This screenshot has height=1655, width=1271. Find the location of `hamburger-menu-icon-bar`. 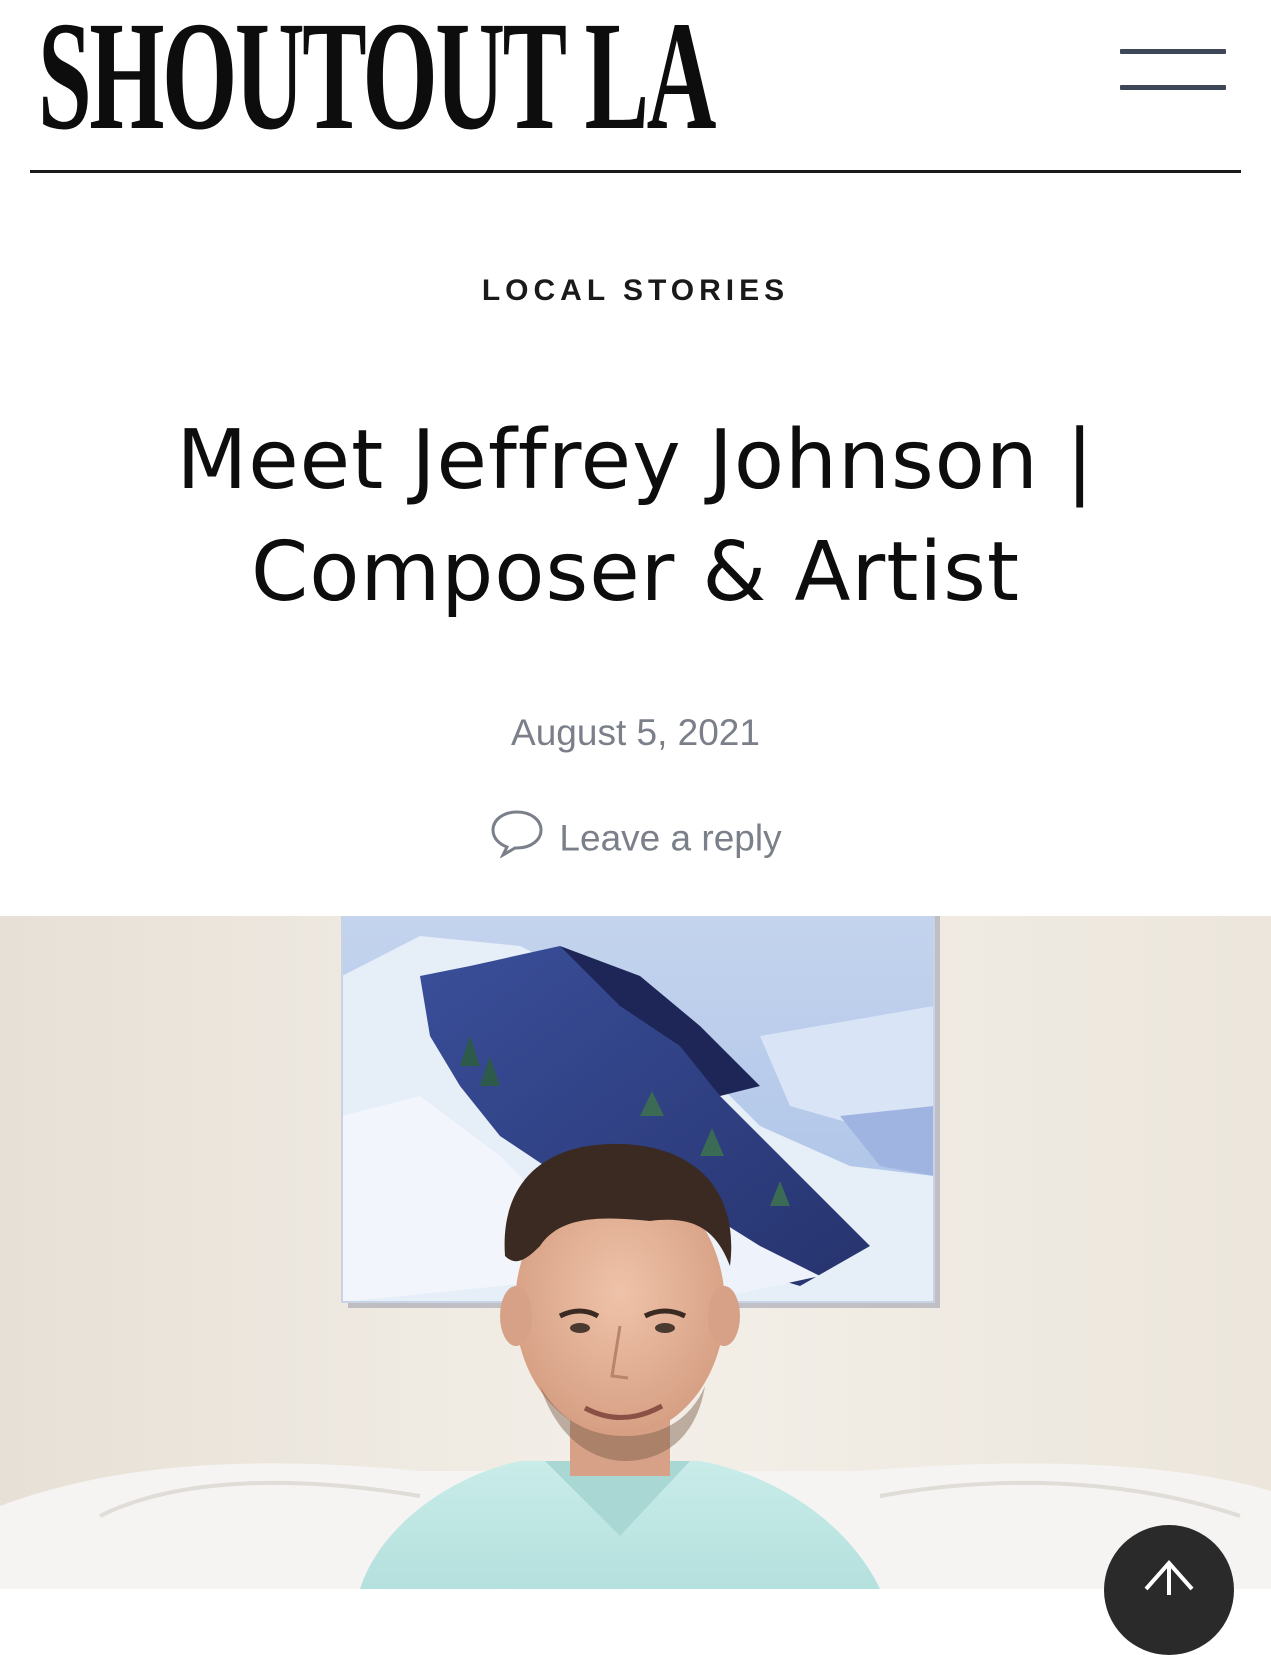

hamburger-menu-icon-bar is located at coordinates (1173, 87).